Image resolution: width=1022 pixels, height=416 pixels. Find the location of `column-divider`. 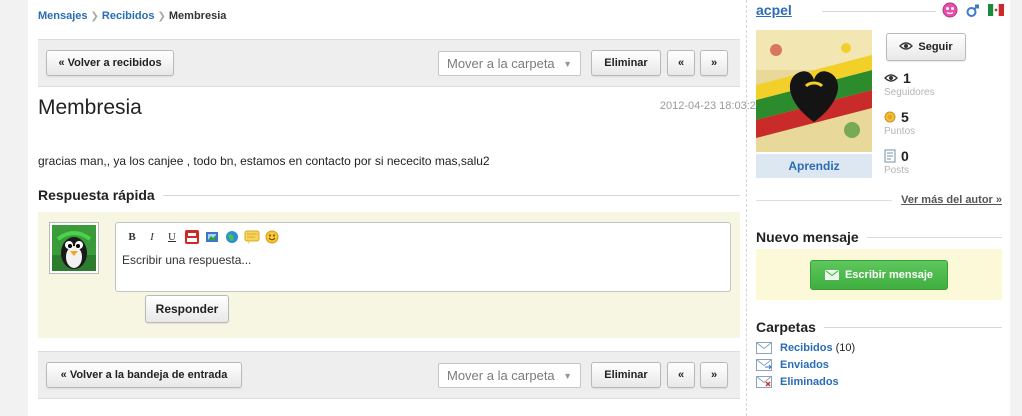

column-divider is located at coordinates (746, 208).